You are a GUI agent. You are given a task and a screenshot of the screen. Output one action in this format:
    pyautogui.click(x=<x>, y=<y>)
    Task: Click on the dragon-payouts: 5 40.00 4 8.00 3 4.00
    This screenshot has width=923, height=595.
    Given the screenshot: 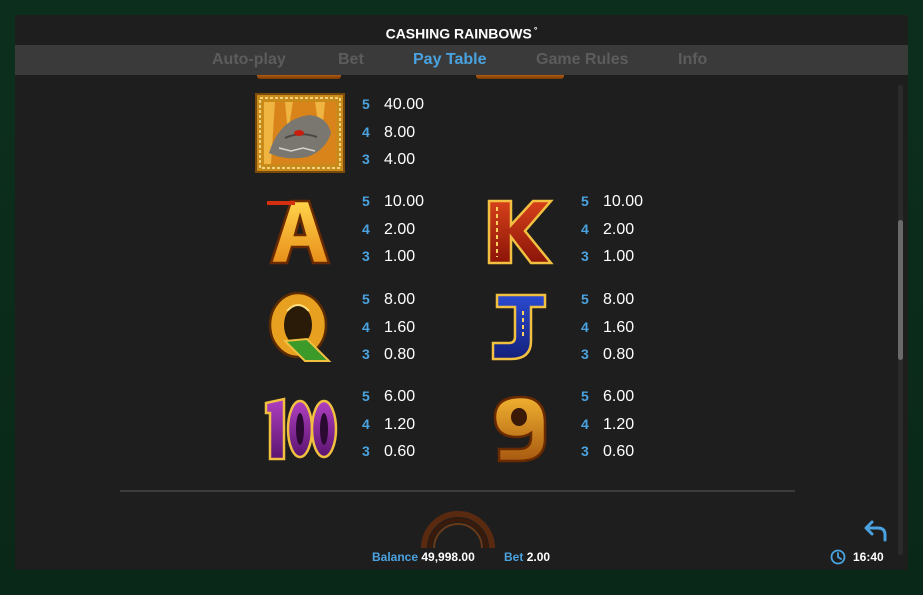 What is the action you would take?
    pyautogui.click(x=393, y=132)
    